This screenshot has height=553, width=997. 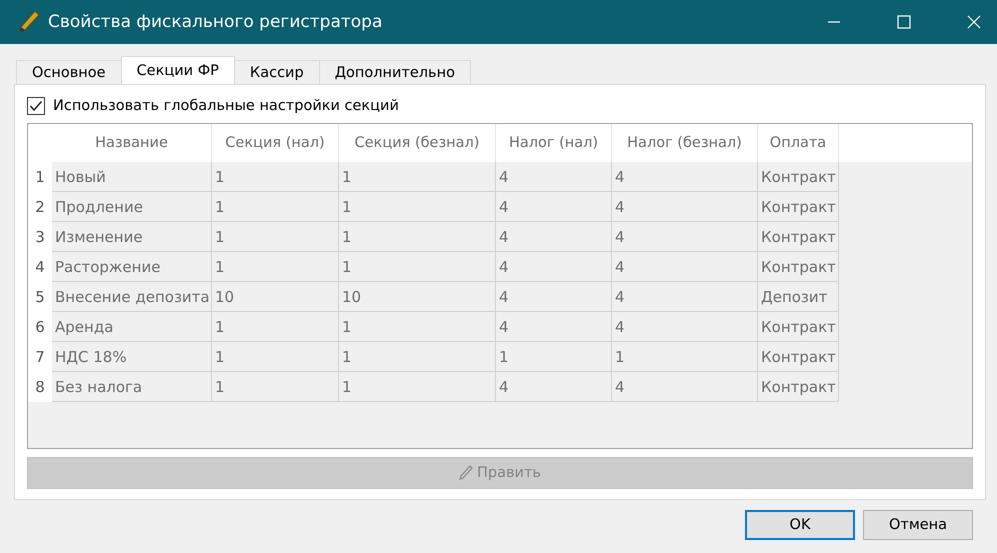 I want to click on row-number: 5, so click(x=40, y=297).